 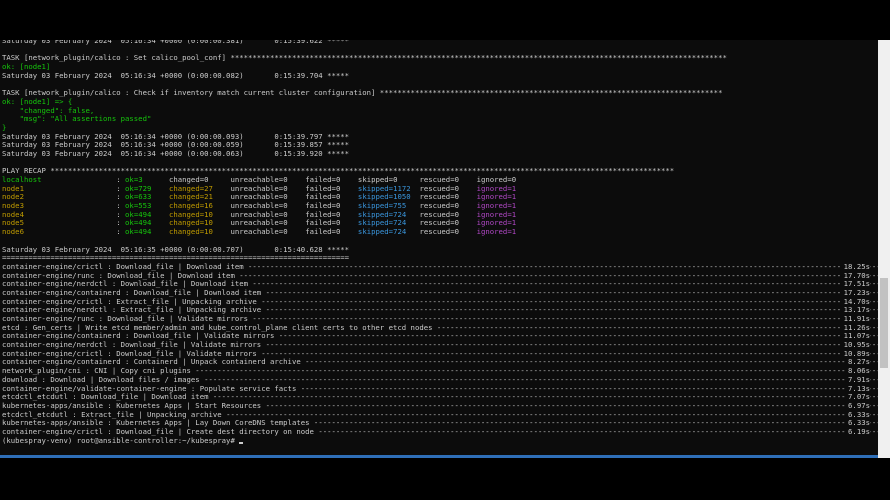 I want to click on output-text: "changed": false,, so click(x=48, y=110).